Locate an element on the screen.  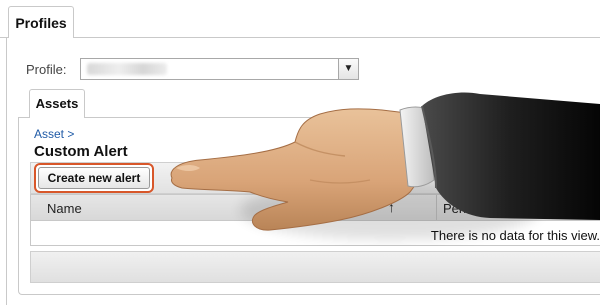
create-new-alert-label: Create new alert is located at coordinates (94, 178).